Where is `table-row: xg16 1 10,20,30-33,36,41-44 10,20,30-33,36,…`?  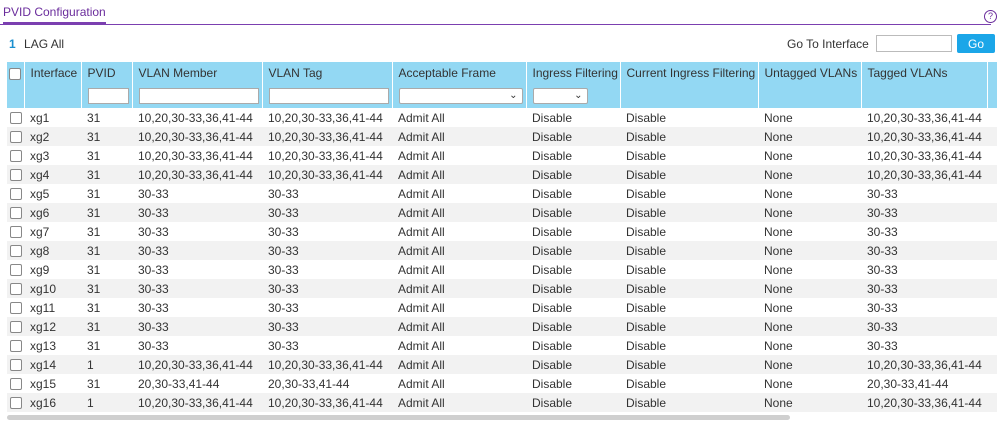
table-row: xg16 1 10,20,30-33,36,41-44 10,20,30-33,36,… is located at coordinates (502, 402).